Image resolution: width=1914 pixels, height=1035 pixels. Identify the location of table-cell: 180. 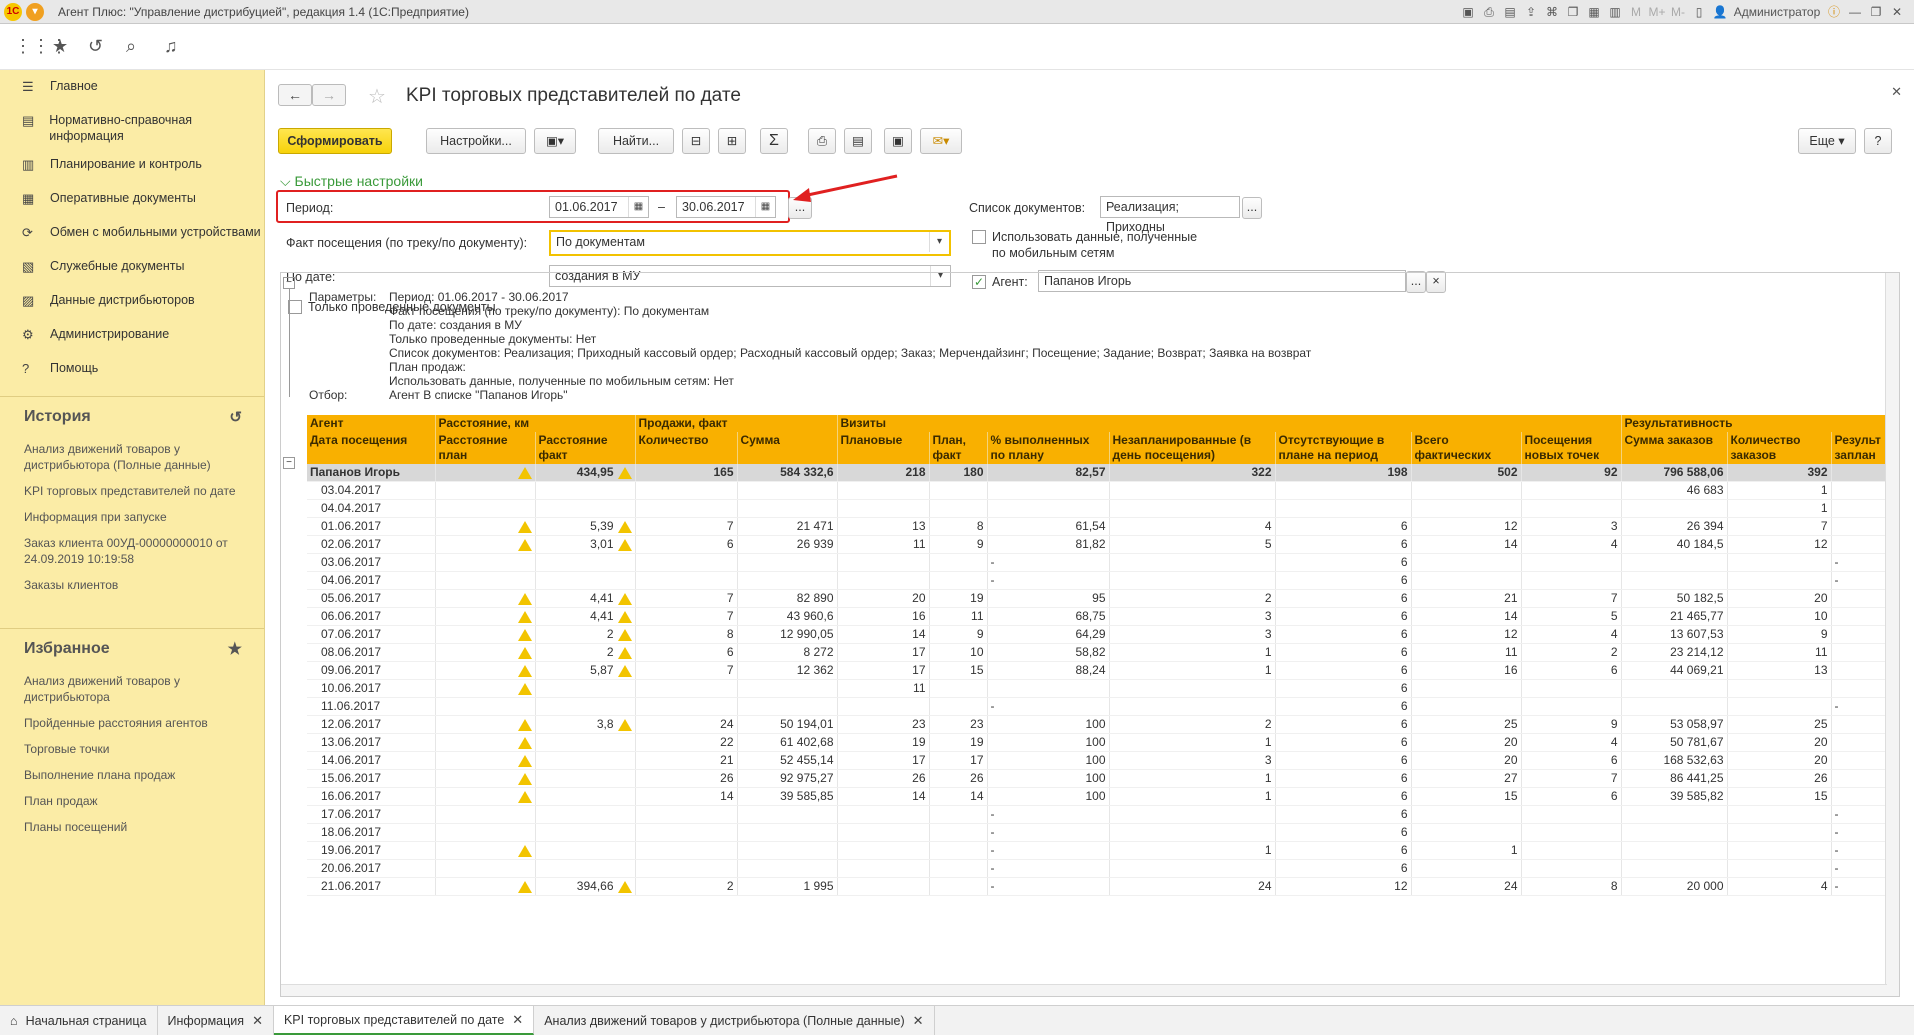
(958, 473).